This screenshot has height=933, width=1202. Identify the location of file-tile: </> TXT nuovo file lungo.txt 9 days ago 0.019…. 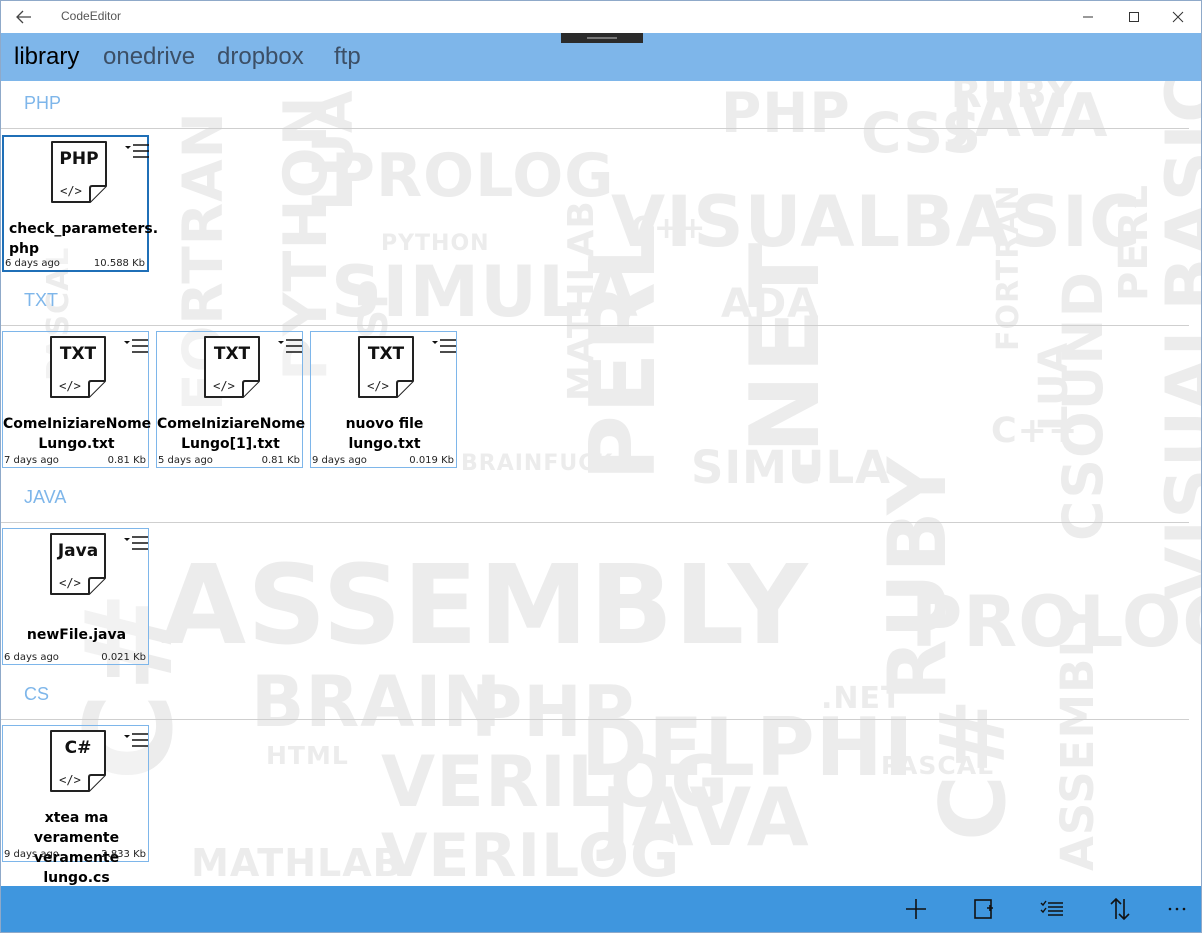
(383, 399).